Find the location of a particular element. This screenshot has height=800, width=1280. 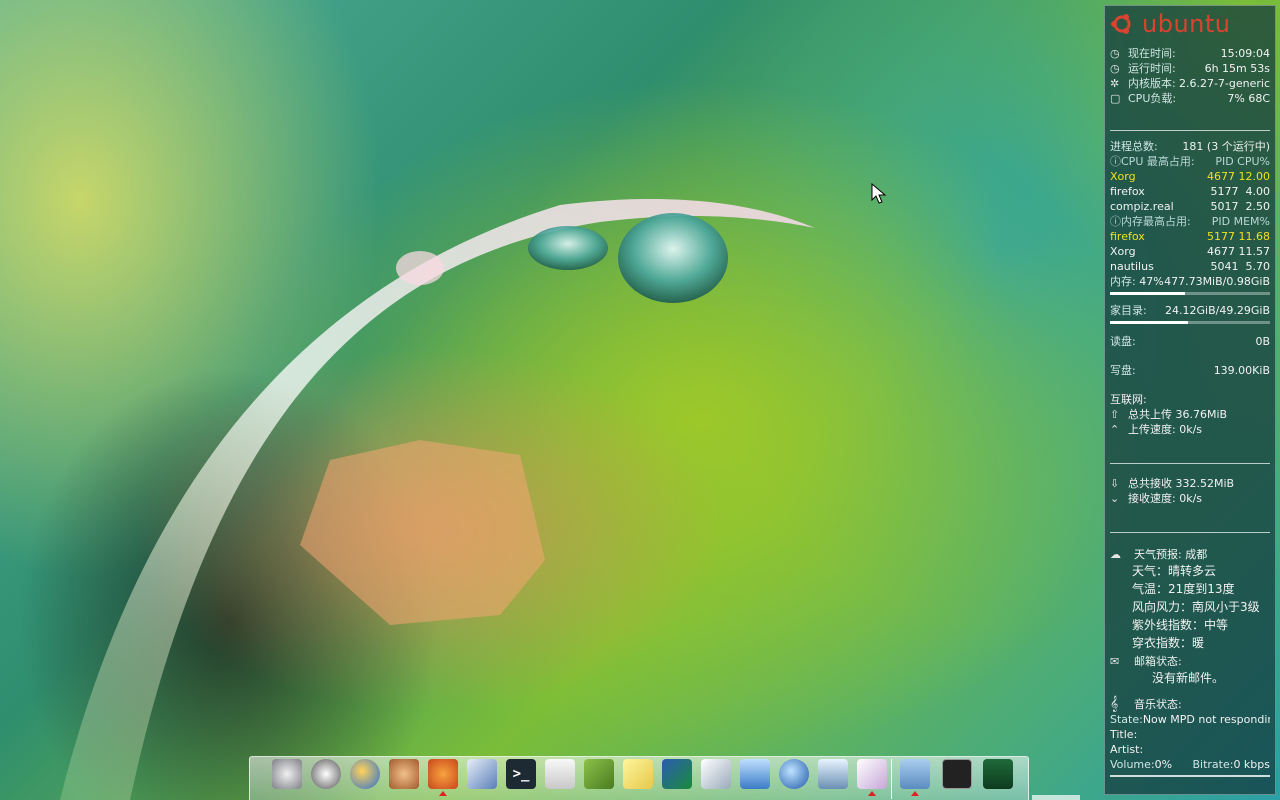

download-total-row: ⇩ 总共接收 332.52MiB is located at coordinates (1172, 483).